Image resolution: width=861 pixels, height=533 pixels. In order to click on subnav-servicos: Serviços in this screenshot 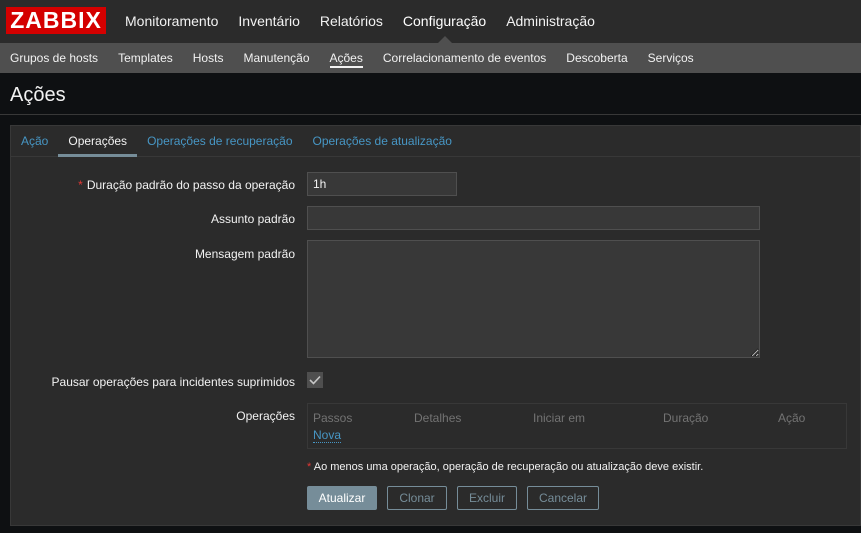, I will do `click(671, 58)`.